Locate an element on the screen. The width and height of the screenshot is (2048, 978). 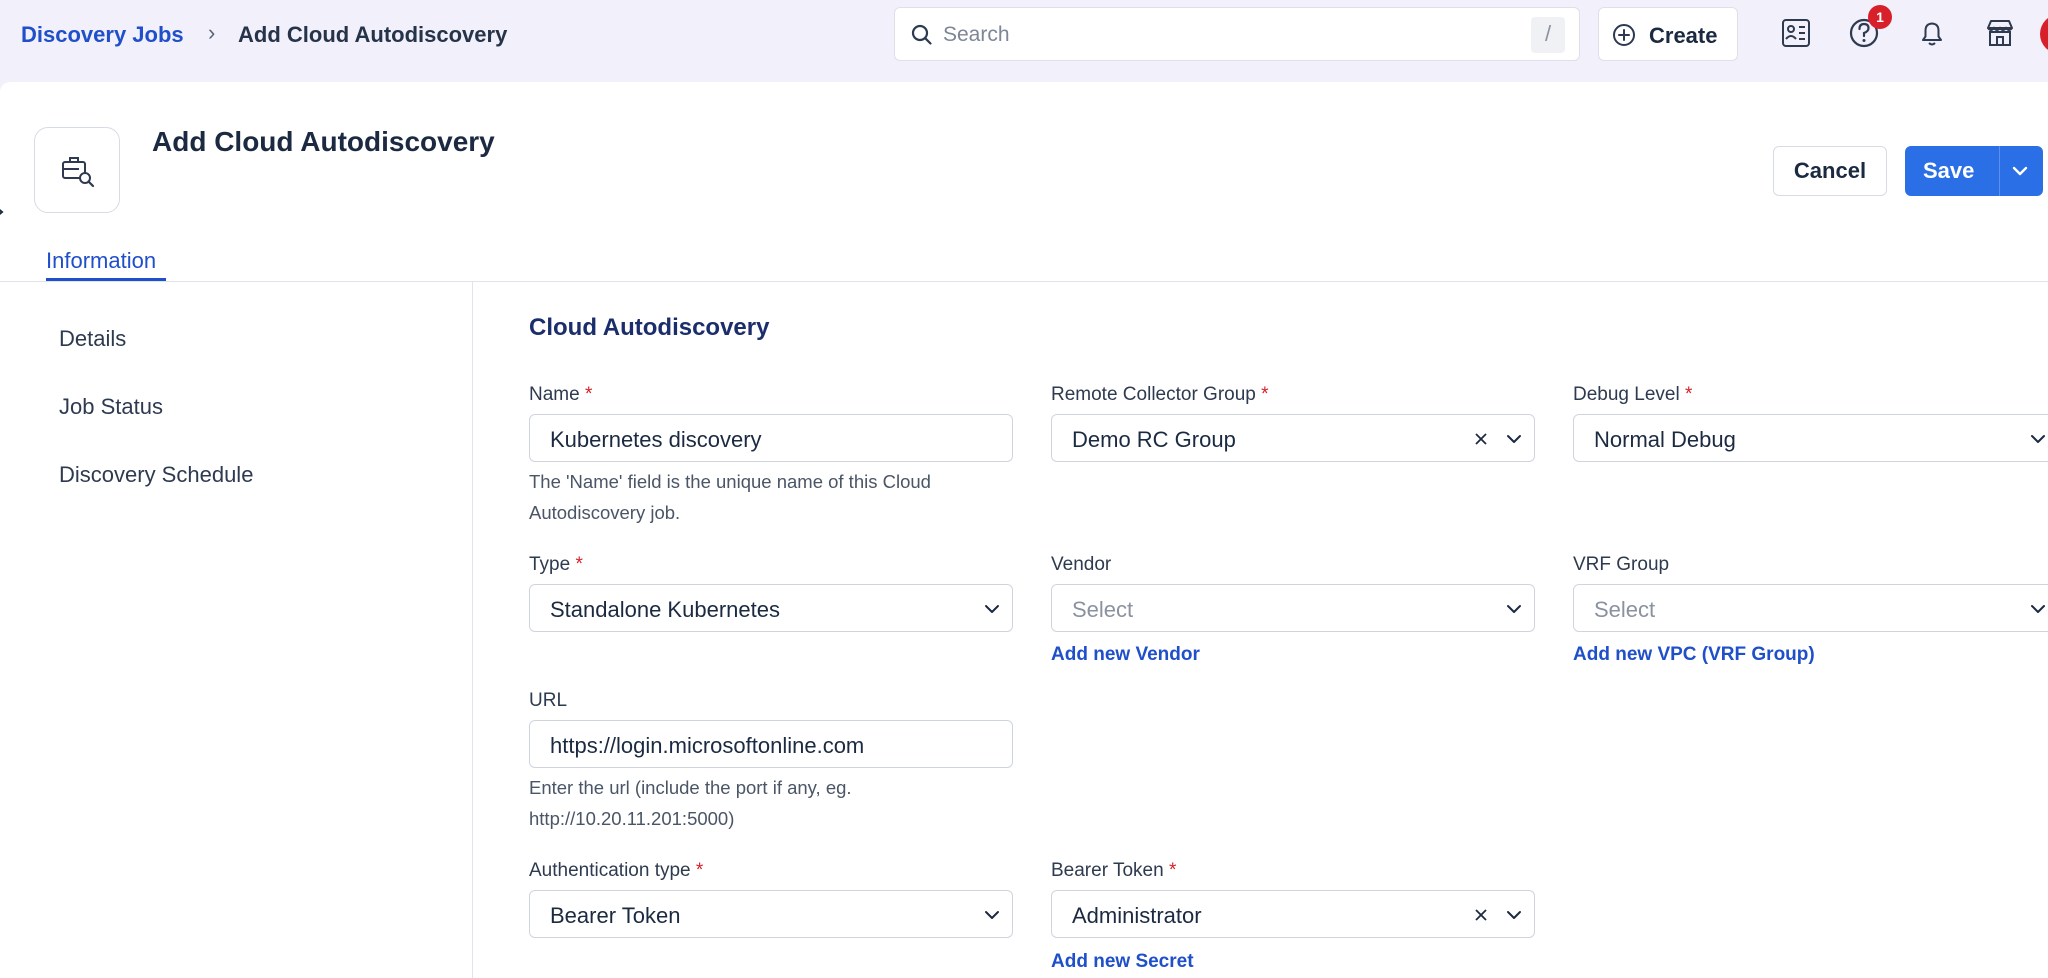
authentication-type-label: Authentication type * is located at coordinates (616, 870).